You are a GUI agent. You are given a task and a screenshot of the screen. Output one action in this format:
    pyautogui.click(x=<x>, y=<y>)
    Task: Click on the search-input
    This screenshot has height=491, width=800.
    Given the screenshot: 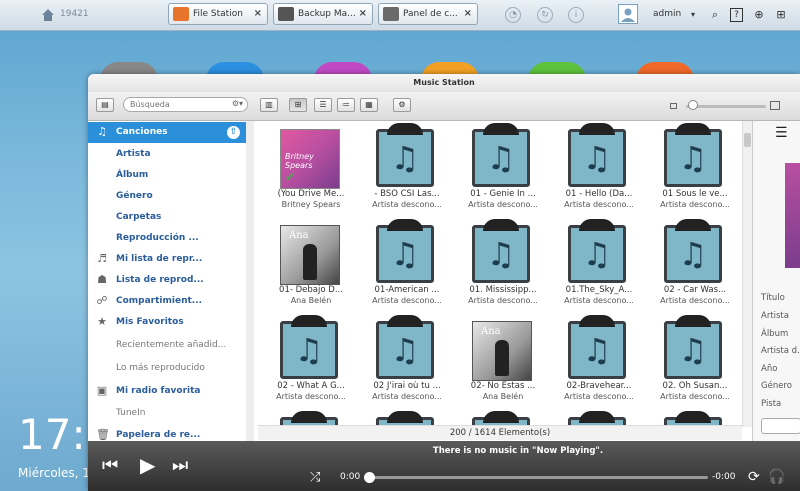 What is the action you would take?
    pyautogui.click(x=177, y=104)
    